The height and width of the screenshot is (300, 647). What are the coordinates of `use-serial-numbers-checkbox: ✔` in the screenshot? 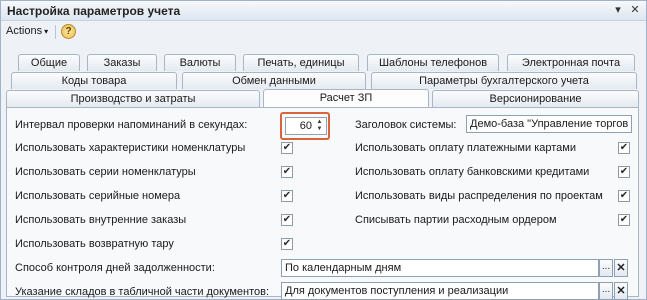 It's located at (287, 196).